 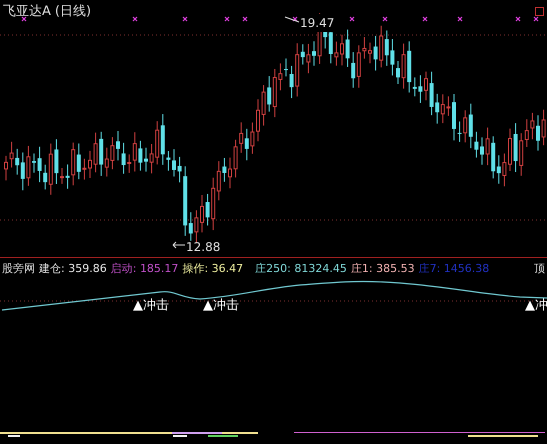 I want to click on indicator-value: 庄250: 81324.45, so click(x=301, y=269).